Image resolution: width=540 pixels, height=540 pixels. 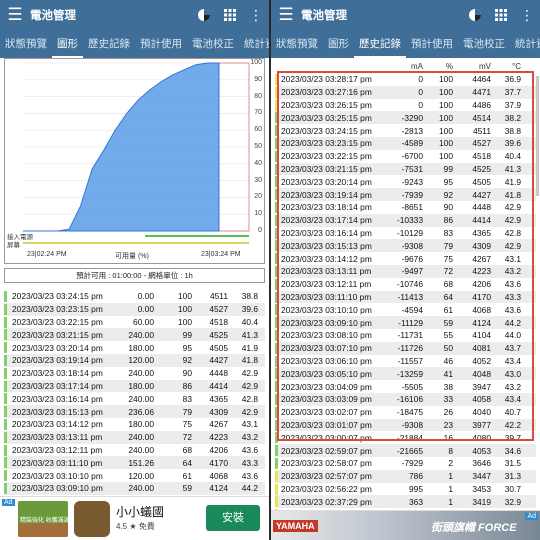 I want to click on cell-1: -9676, so click(x=412, y=258).